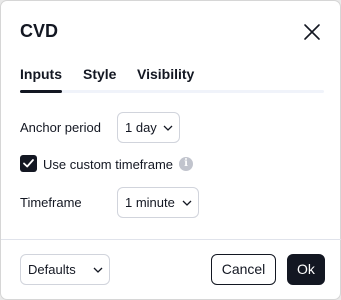 Image resolution: width=341 pixels, height=300 pixels. I want to click on defaults-label: Defaults, so click(52, 269).